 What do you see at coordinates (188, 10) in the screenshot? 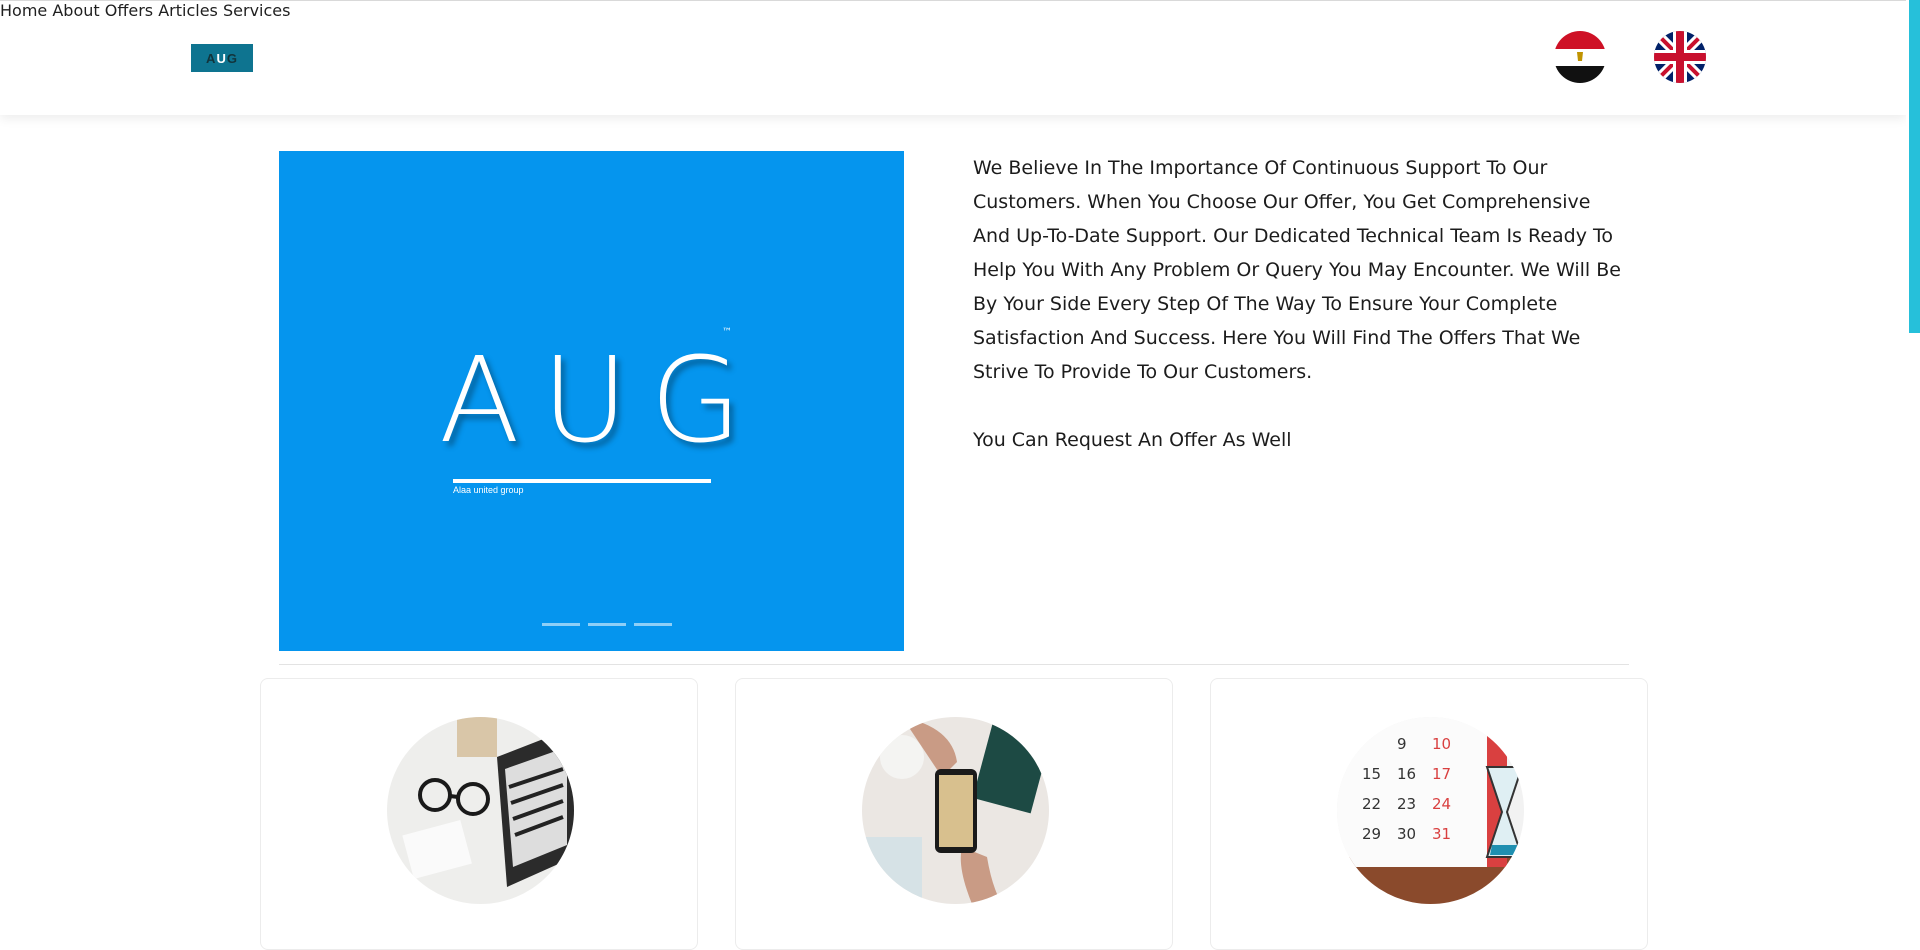
I see `nav-articles: Articles` at bounding box center [188, 10].